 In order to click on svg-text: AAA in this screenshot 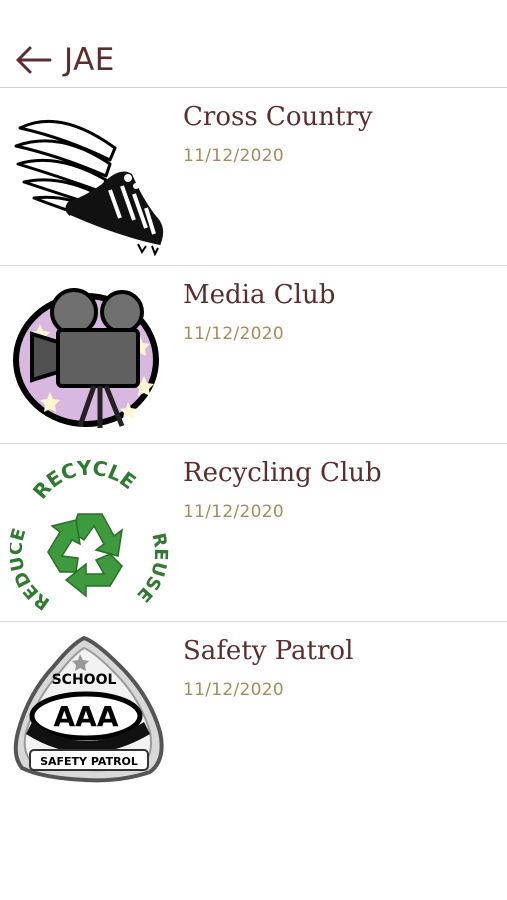, I will do `click(85, 716)`.